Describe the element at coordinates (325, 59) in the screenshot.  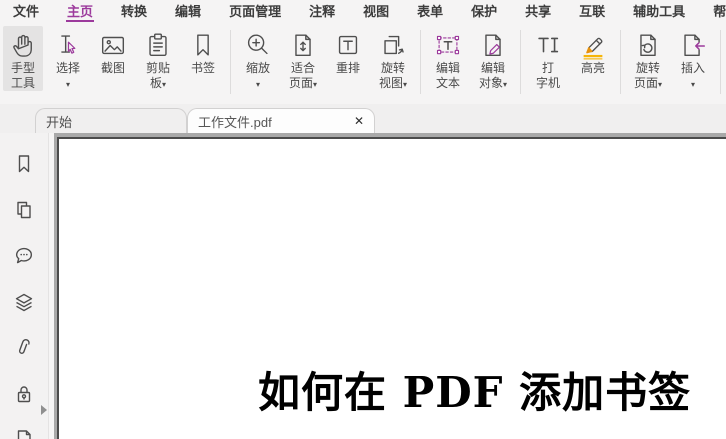
I see `ribbon-group-view: 缩放 ▾ 适合 页面▾ 重排 旋转 视图▾` at that location.